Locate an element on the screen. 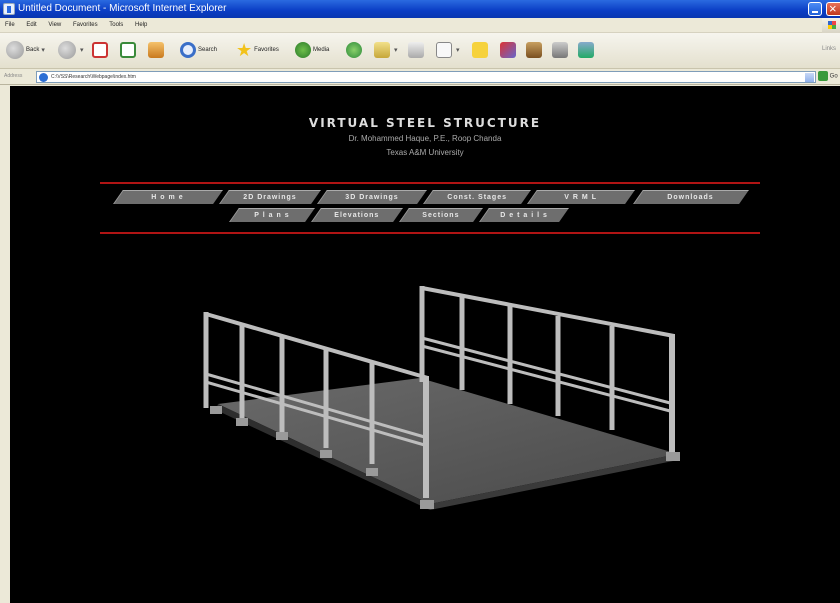  edit-button: ▾ is located at coordinates (448, 50).